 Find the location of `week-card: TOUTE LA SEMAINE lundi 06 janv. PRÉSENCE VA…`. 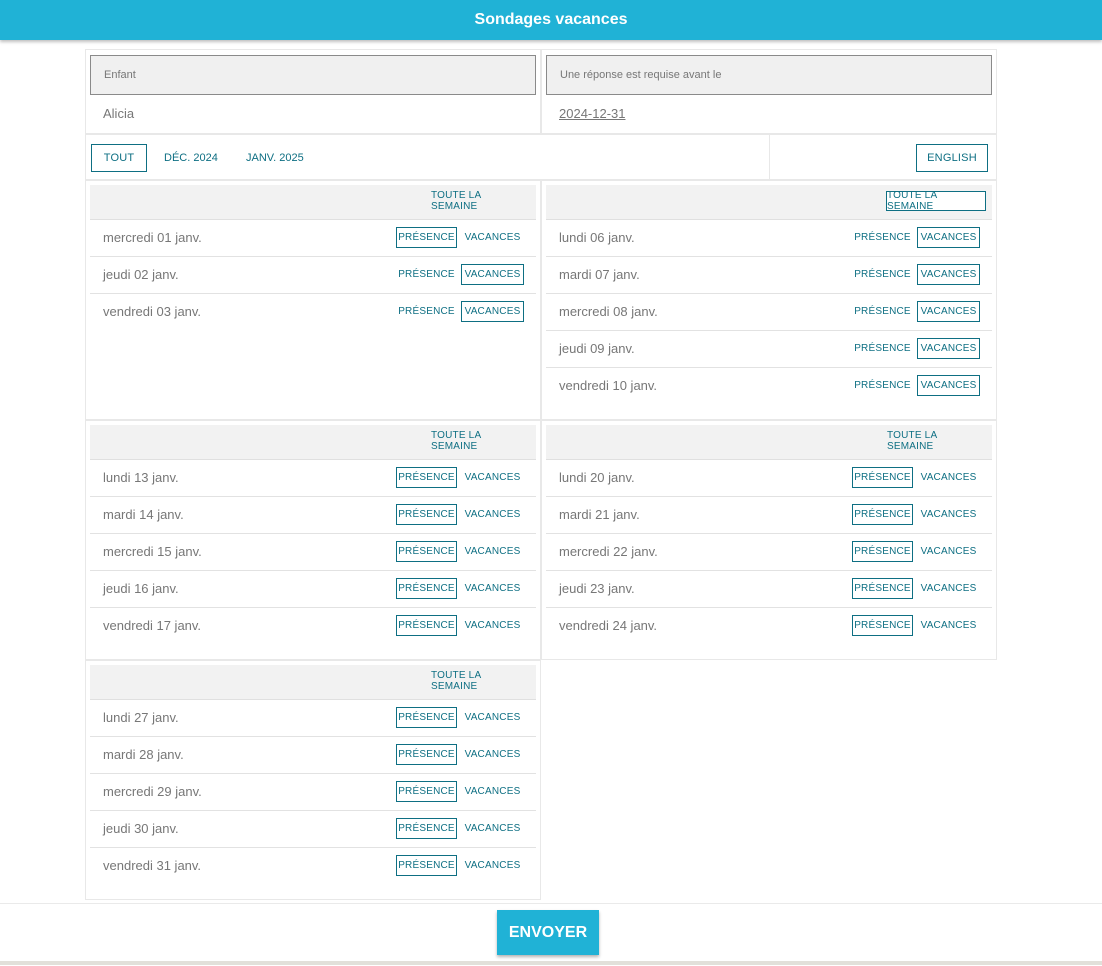

week-card: TOUTE LA SEMAINE lundi 06 janv. PRÉSENCE VA… is located at coordinates (769, 300).